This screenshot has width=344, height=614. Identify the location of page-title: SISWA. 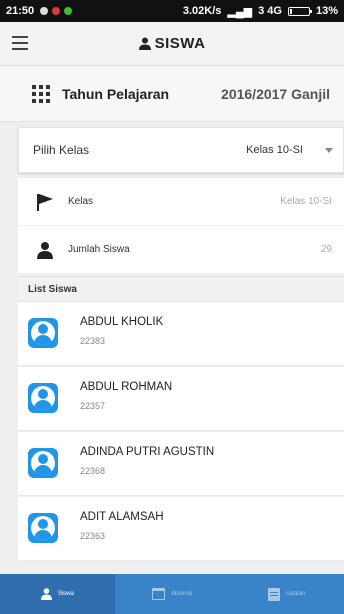
(172, 43).